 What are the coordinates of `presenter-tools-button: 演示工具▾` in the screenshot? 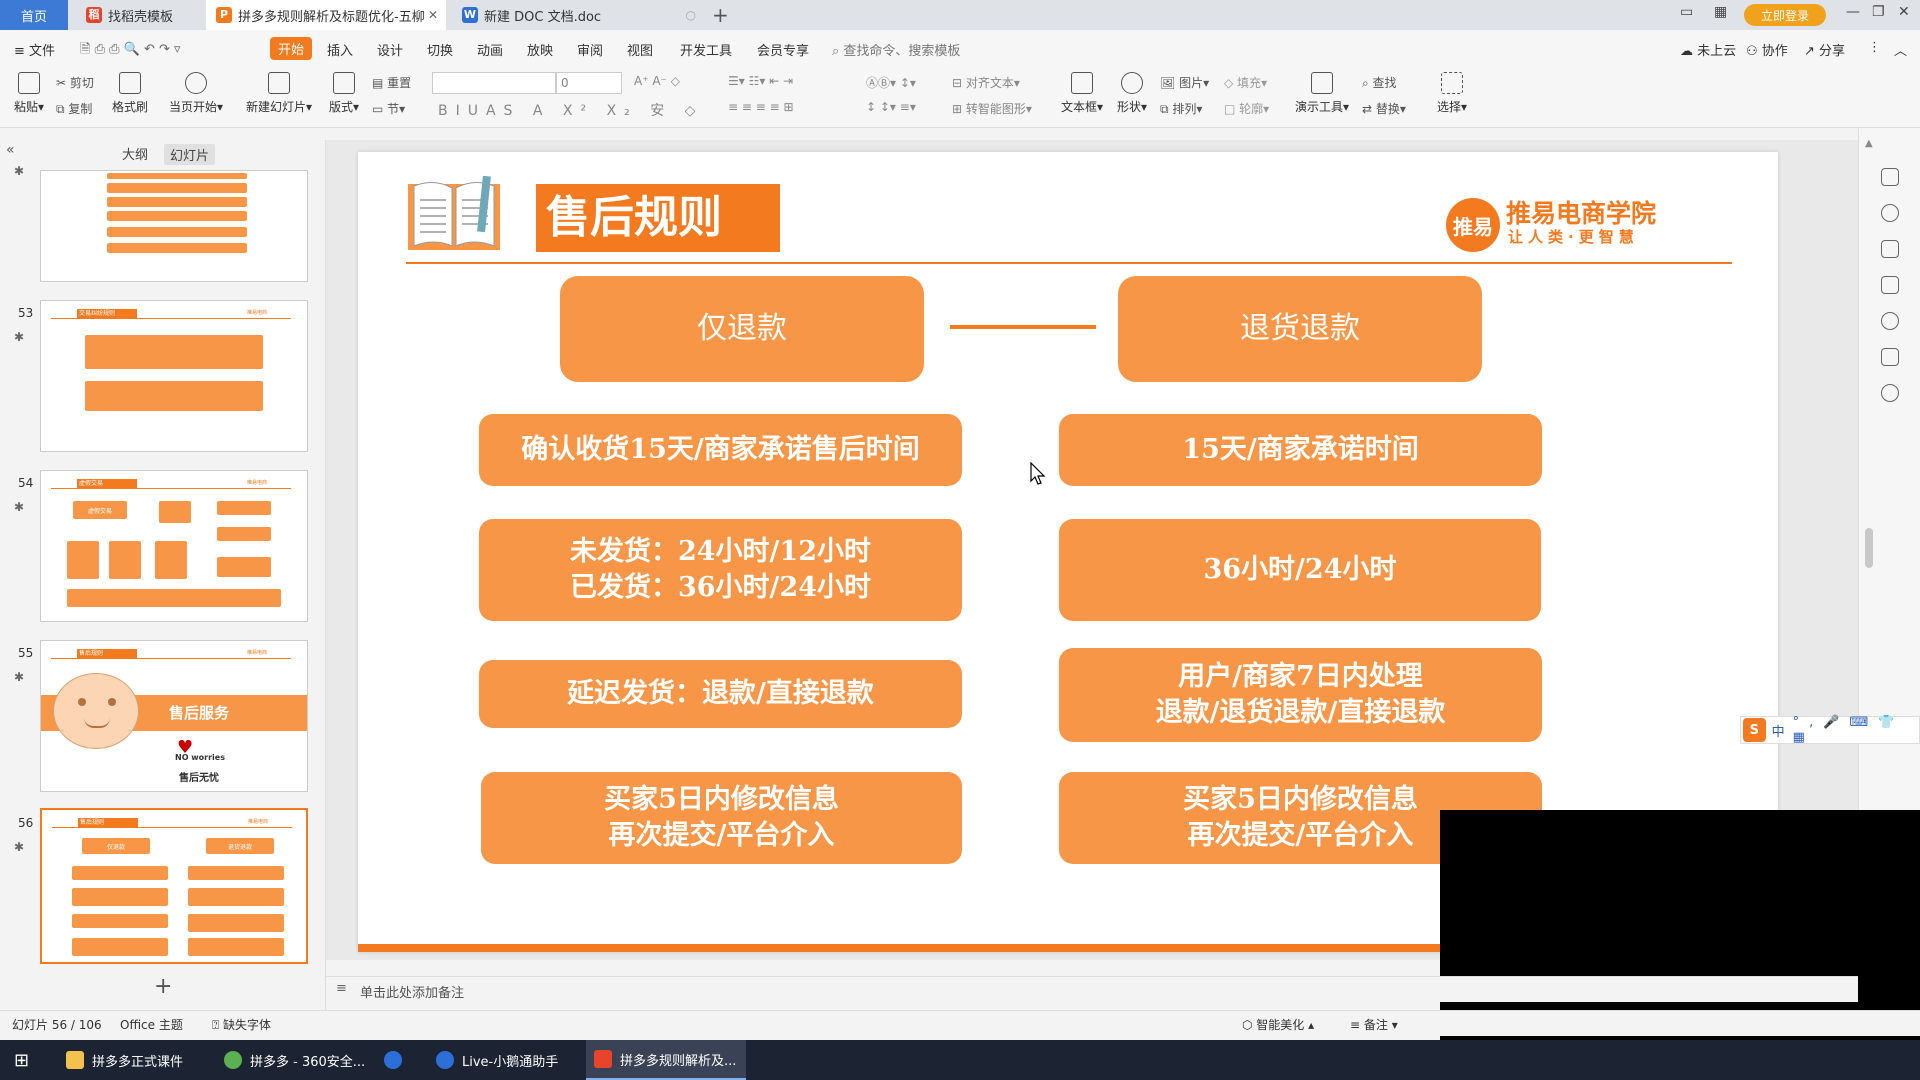 It's located at (1322, 93).